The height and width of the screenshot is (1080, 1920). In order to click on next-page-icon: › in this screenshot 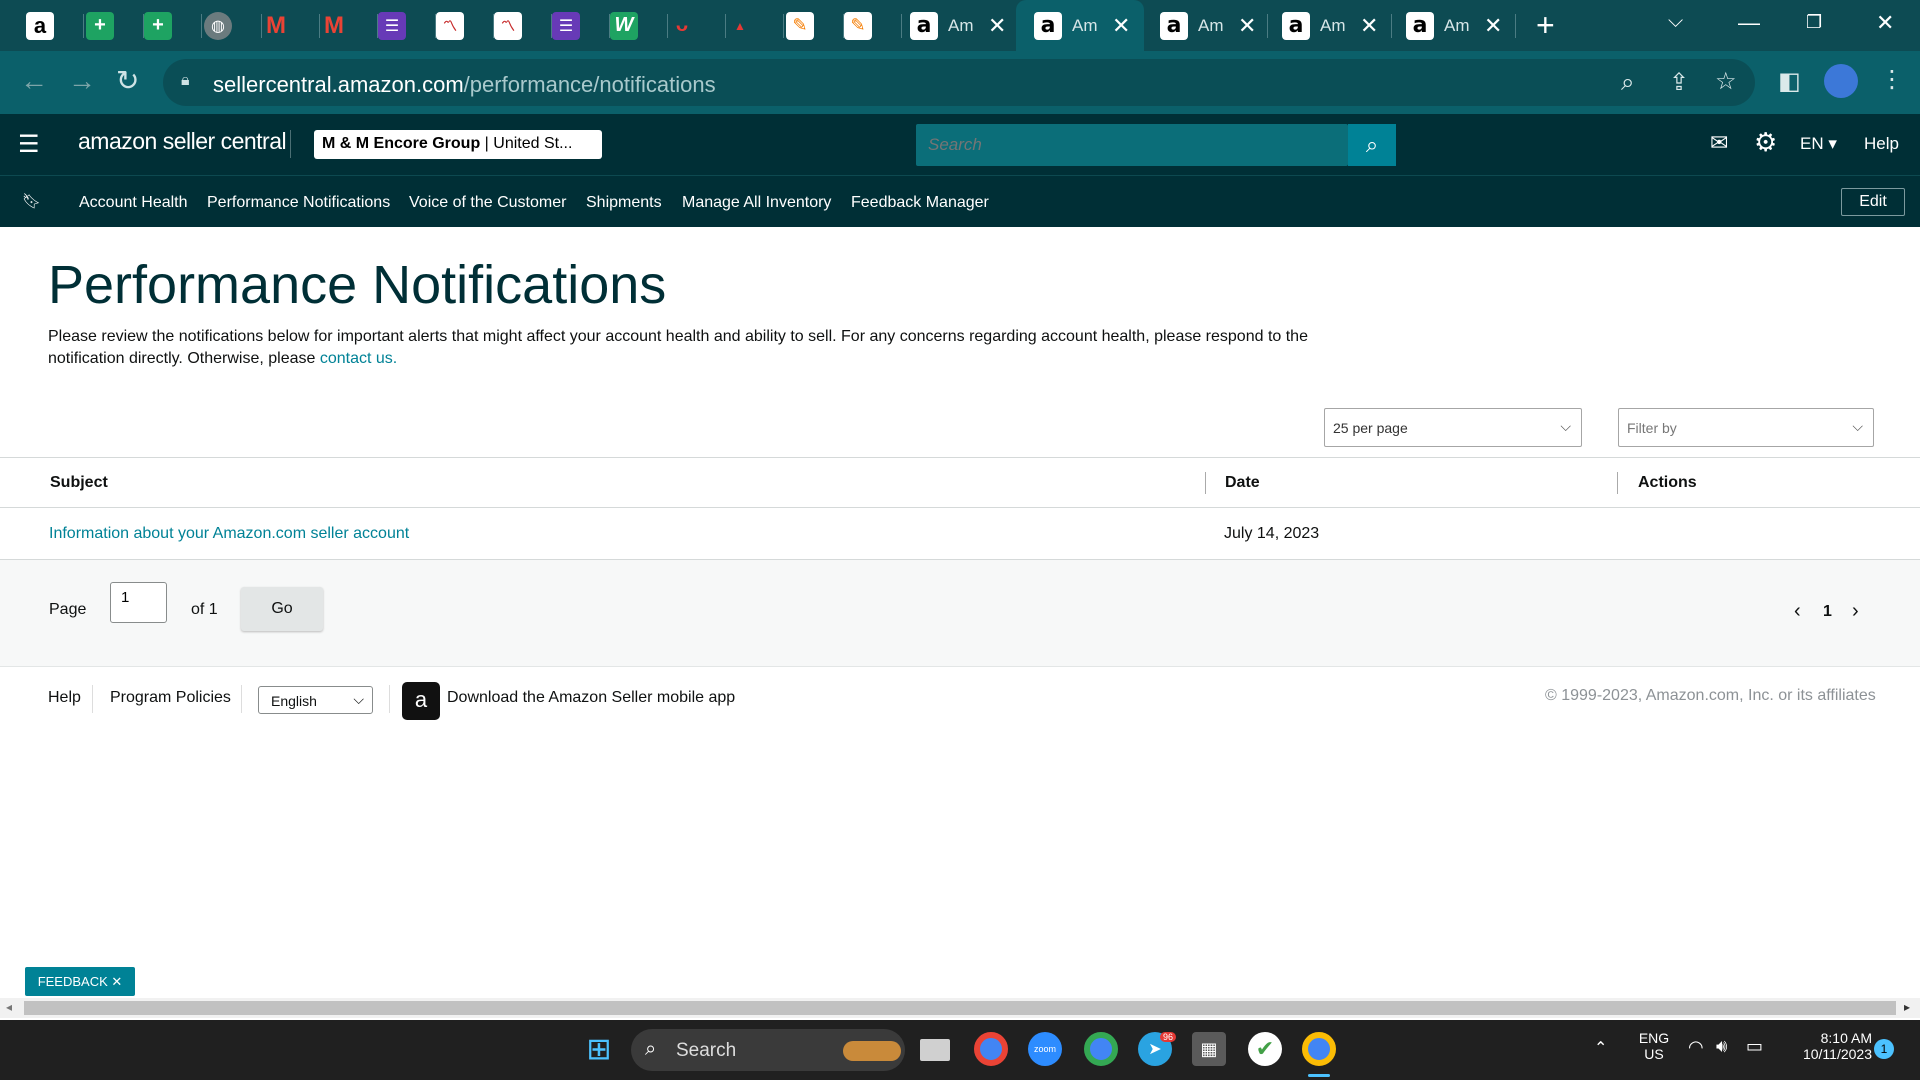, I will do `click(1855, 611)`.